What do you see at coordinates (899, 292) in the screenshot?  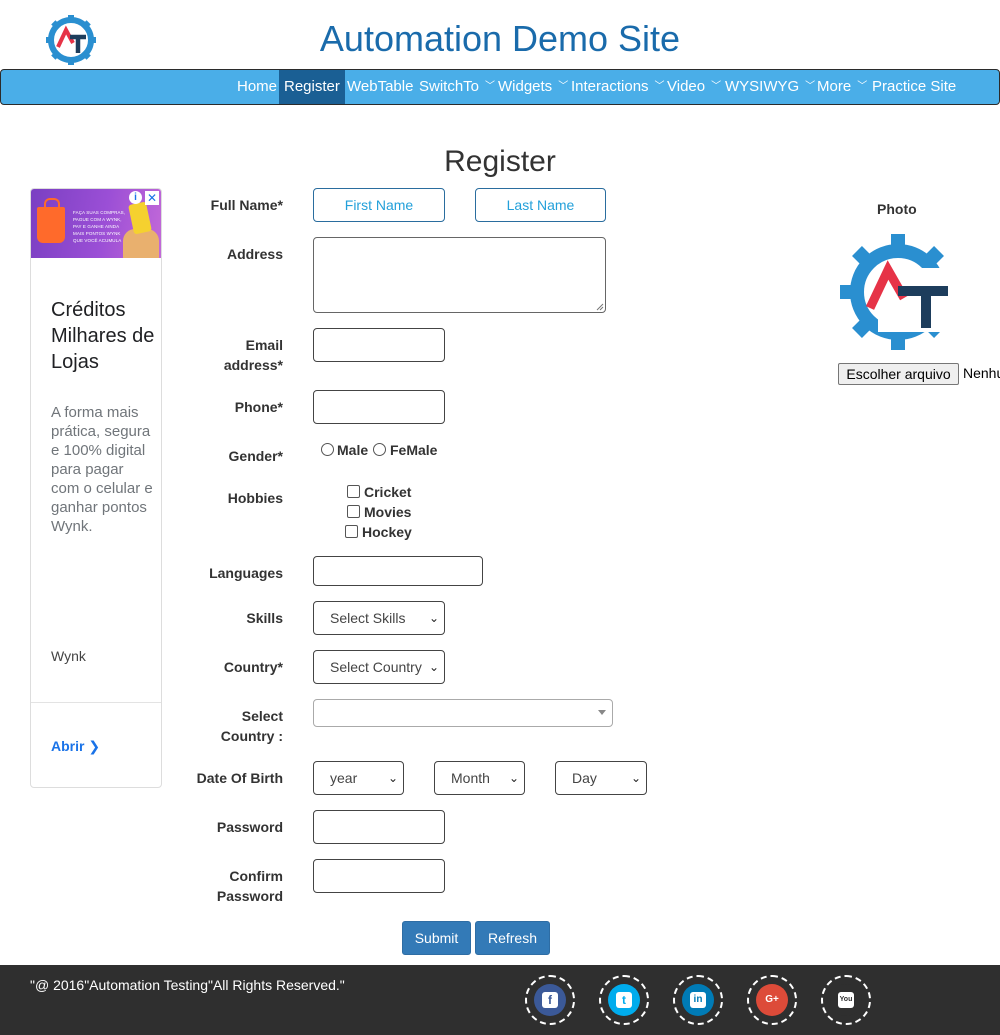 I see `profile-photo-image` at bounding box center [899, 292].